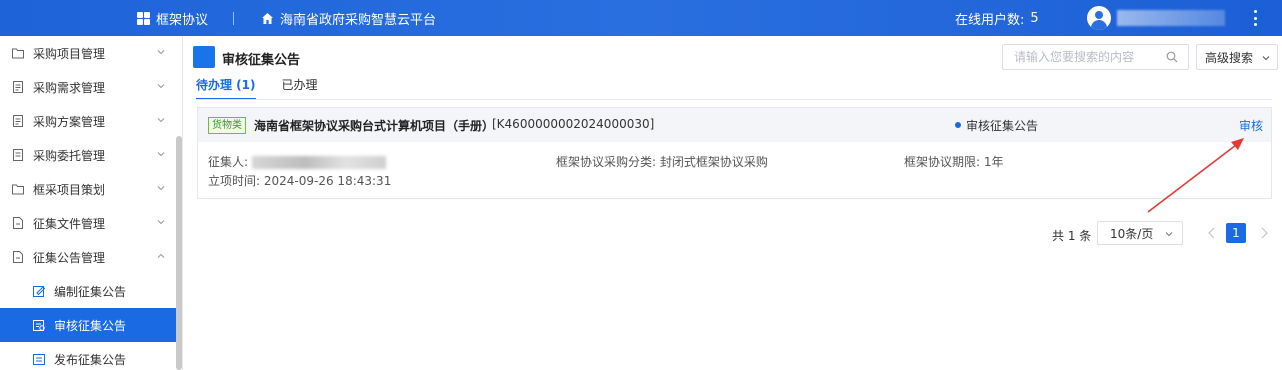  Describe the element at coordinates (90, 359) in the screenshot. I see `sidebar-item-label: 发布征集公告` at that location.